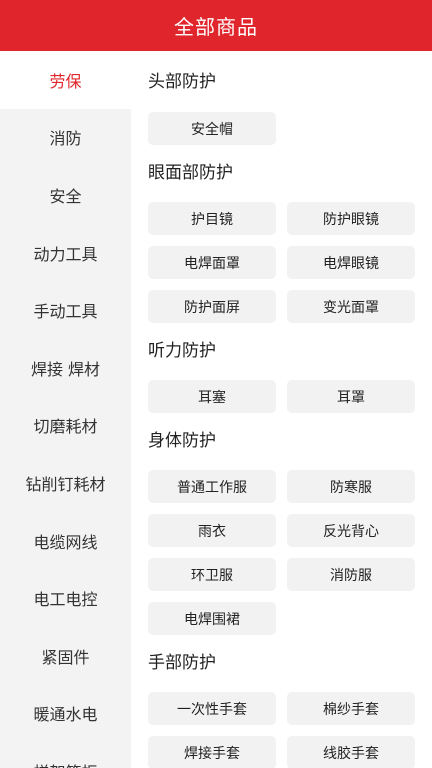 The height and width of the screenshot is (768, 432). I want to click on sidebar-item-label: 动力工具, so click(65, 254).